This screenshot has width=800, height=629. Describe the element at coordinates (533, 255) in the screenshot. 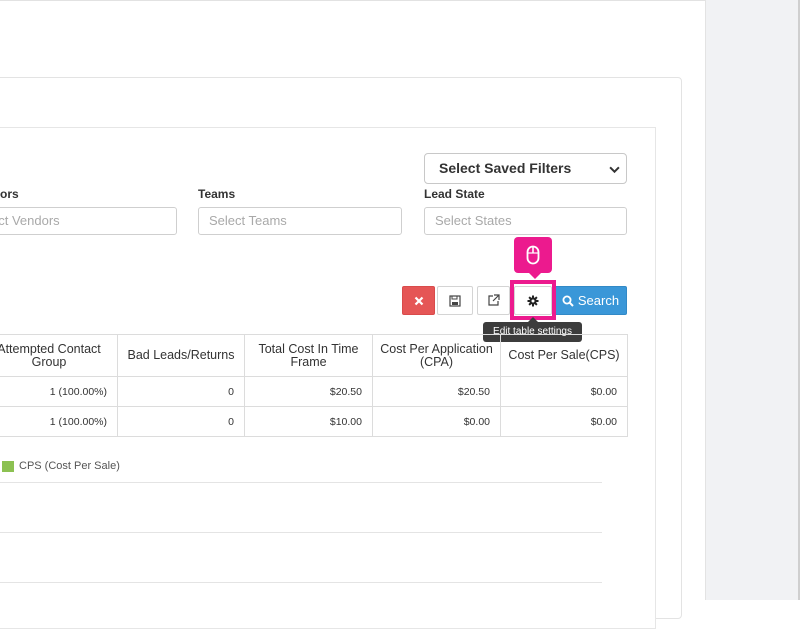

I see `mouse-icon` at that location.